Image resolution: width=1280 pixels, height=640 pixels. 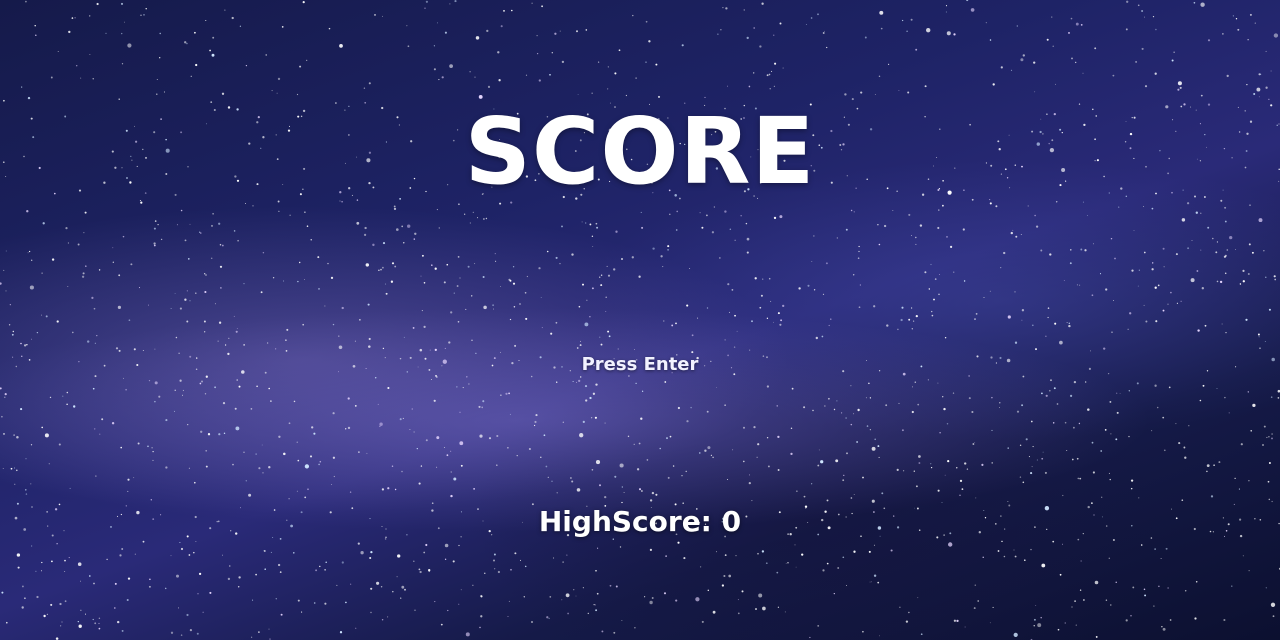 I want to click on highscore-display: HighScore: 0, so click(x=640, y=522).